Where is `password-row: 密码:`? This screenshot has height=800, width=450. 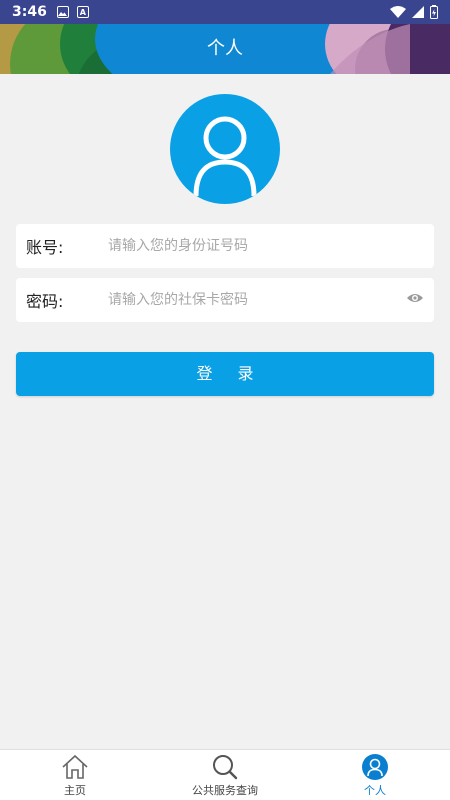
password-row: 密码: is located at coordinates (225, 300).